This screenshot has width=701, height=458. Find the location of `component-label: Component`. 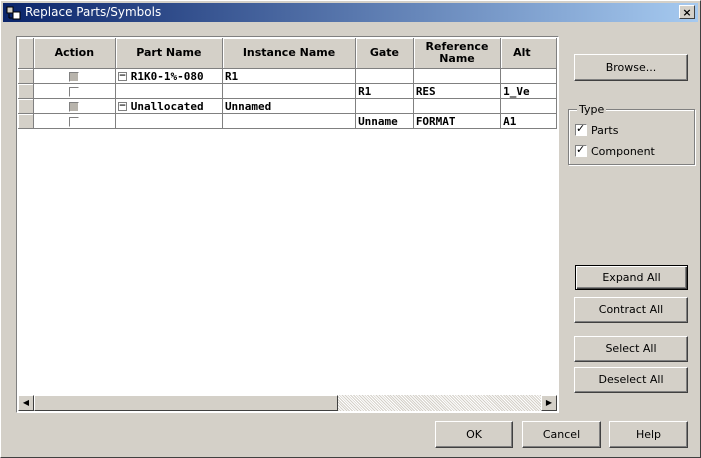

component-label: Component is located at coordinates (623, 151).